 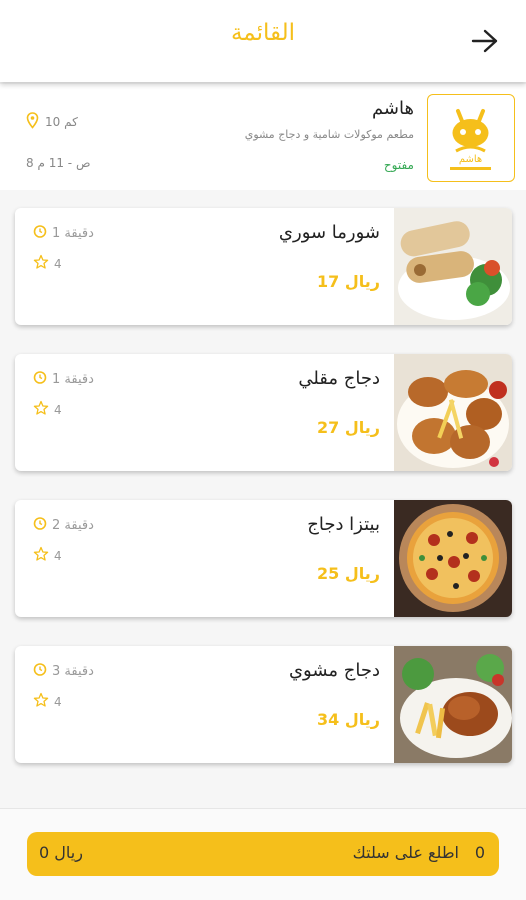 What do you see at coordinates (263, 704) in the screenshot?
I see `menu-item-card: دجاج مشوي 34 ريال 3 دقيقة 4` at bounding box center [263, 704].